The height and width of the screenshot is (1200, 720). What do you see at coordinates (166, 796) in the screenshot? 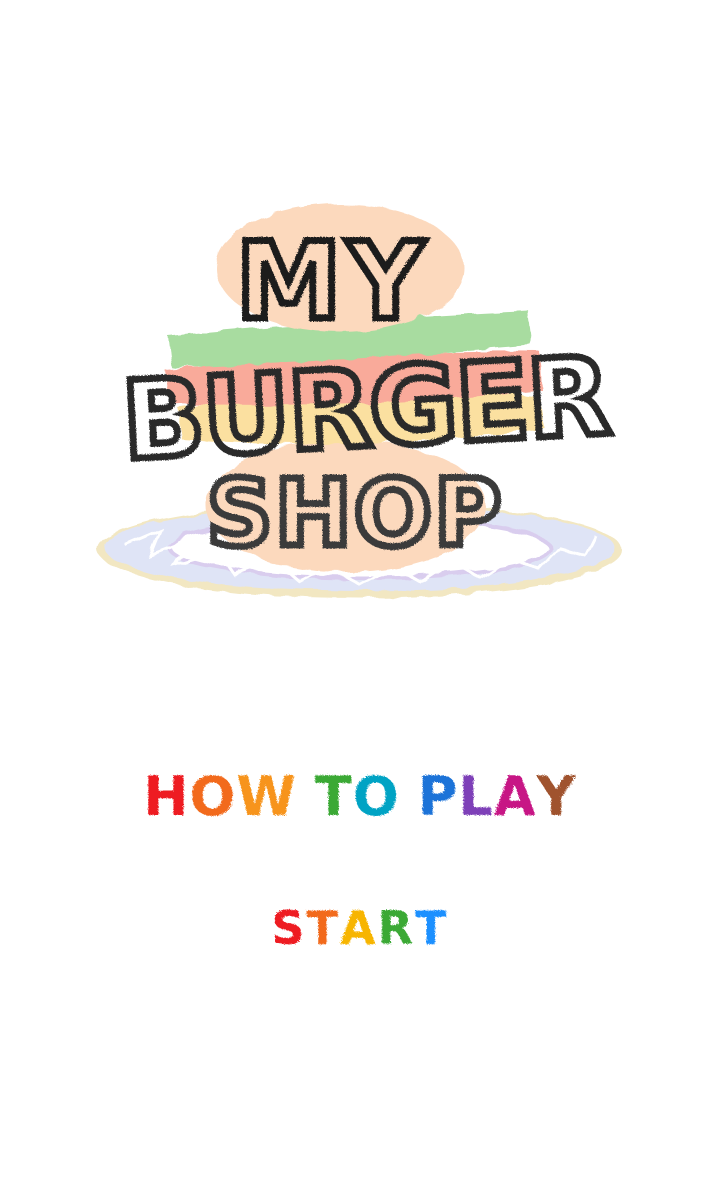
I see `label-letter: H` at bounding box center [166, 796].